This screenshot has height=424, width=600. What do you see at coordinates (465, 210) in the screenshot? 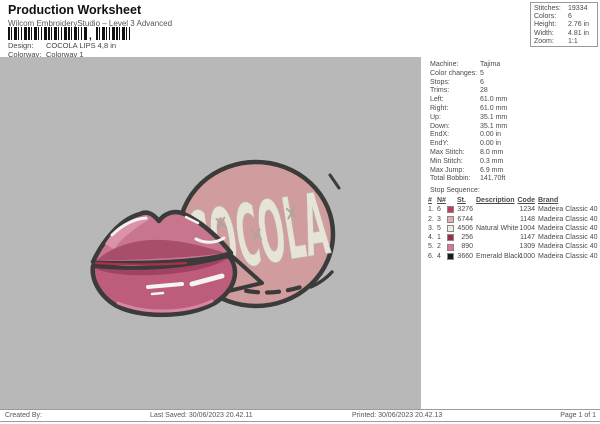
I see `stitch-count: 3276` at bounding box center [465, 210].